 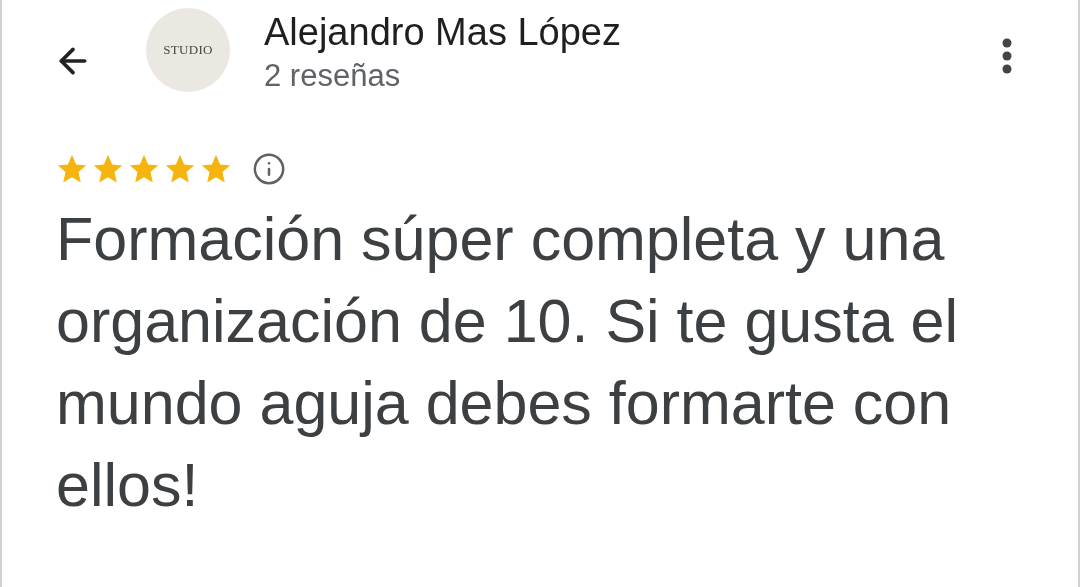 I want to click on info-icon, so click(x=269, y=169).